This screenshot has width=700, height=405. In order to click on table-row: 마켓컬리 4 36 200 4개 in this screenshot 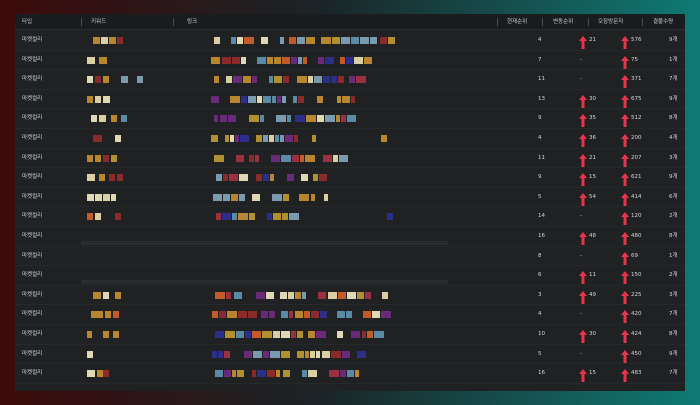, I will do `click(350, 139)`.